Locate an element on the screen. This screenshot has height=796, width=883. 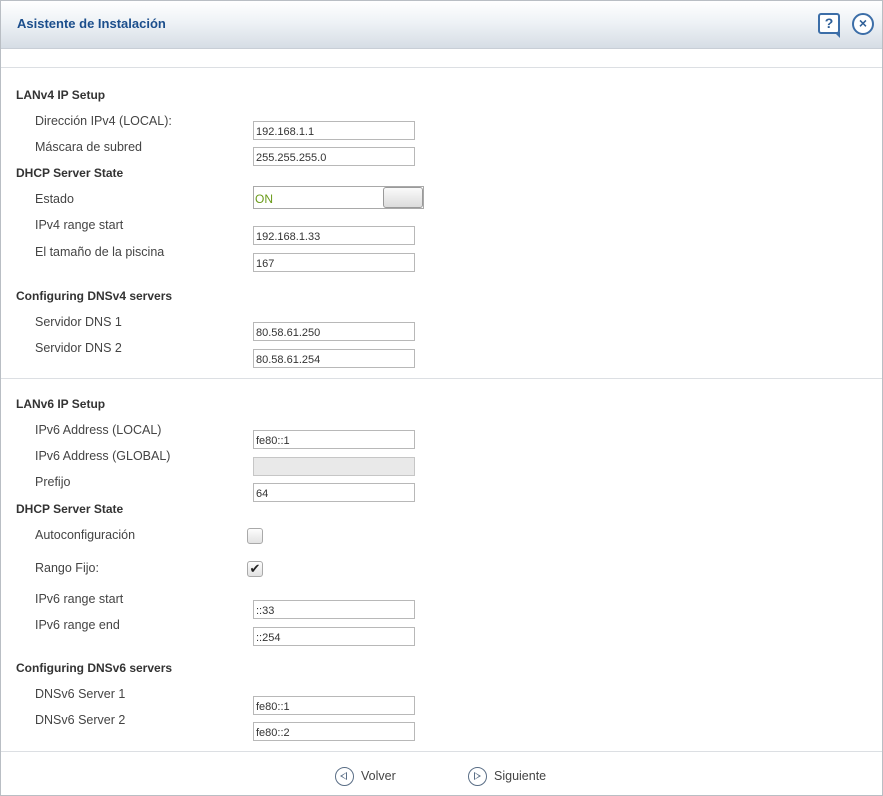
close-icon: × is located at coordinates (863, 24).